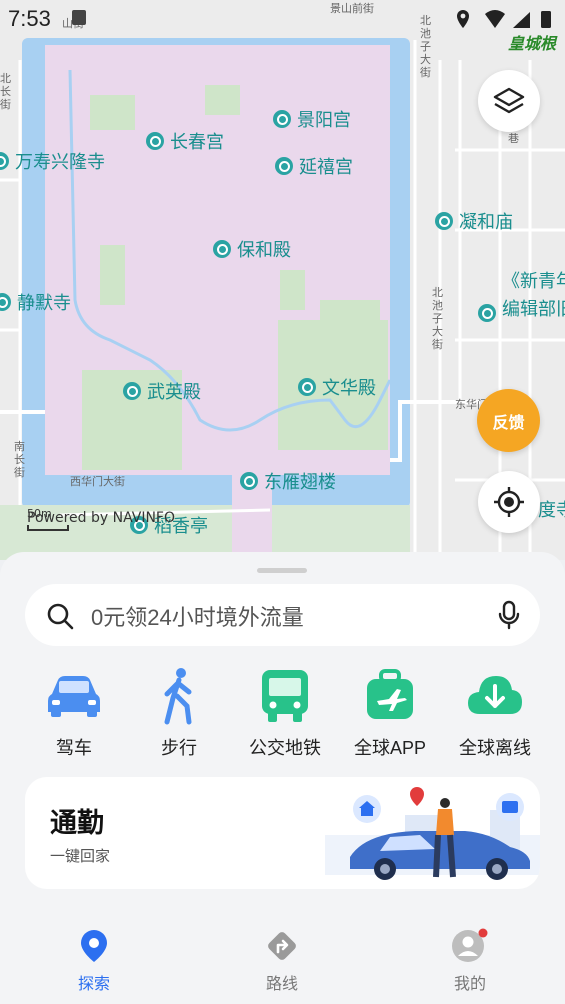 The height and width of the screenshot is (1004, 565). I want to click on poi-marker: 万寿兴隆寺, so click(52, 161).